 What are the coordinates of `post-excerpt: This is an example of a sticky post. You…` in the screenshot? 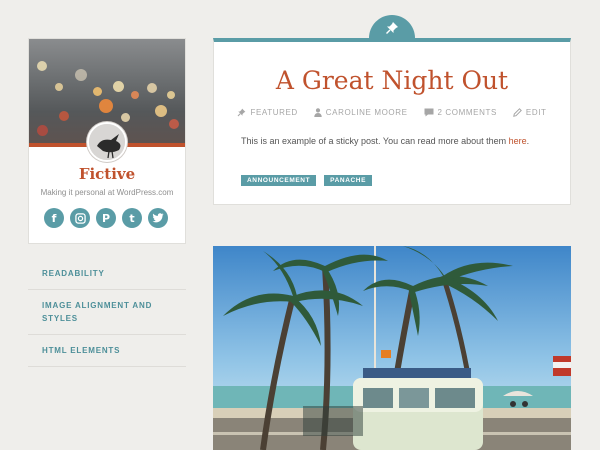 It's located at (385, 141).